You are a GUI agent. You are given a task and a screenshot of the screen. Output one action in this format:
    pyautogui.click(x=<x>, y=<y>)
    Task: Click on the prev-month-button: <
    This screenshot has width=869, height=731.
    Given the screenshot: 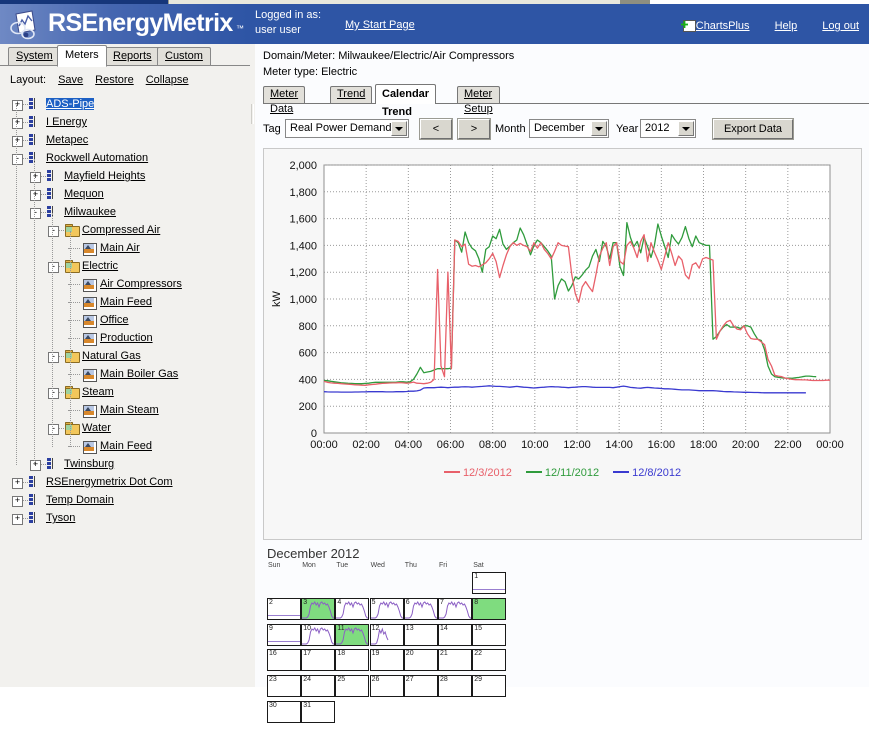 What is the action you would take?
    pyautogui.click(x=436, y=129)
    